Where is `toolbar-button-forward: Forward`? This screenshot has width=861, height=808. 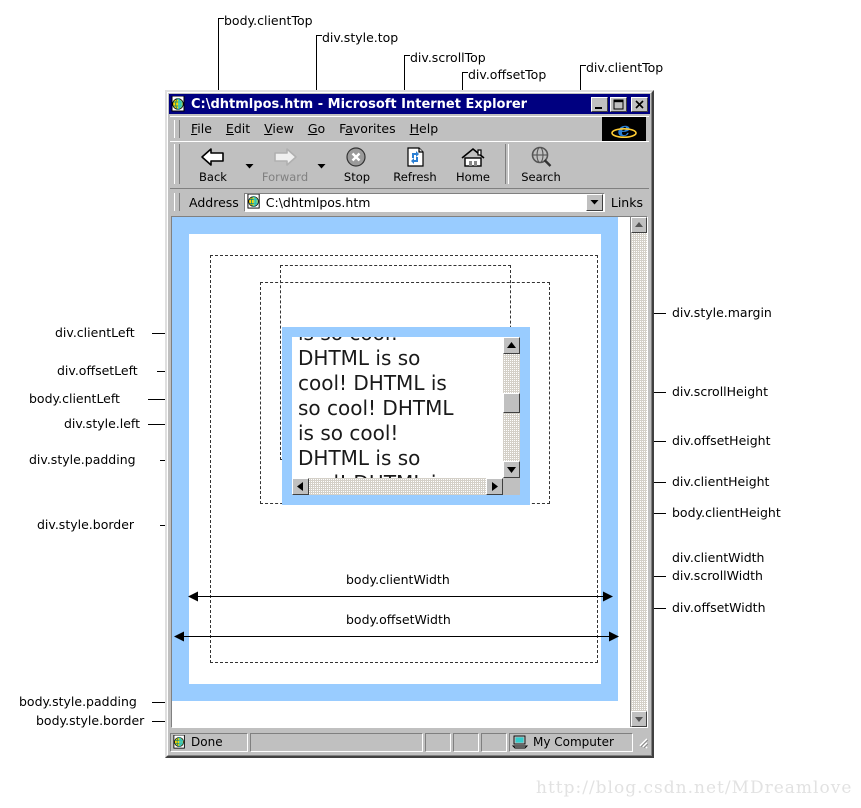 toolbar-button-forward: Forward is located at coordinates (285, 164).